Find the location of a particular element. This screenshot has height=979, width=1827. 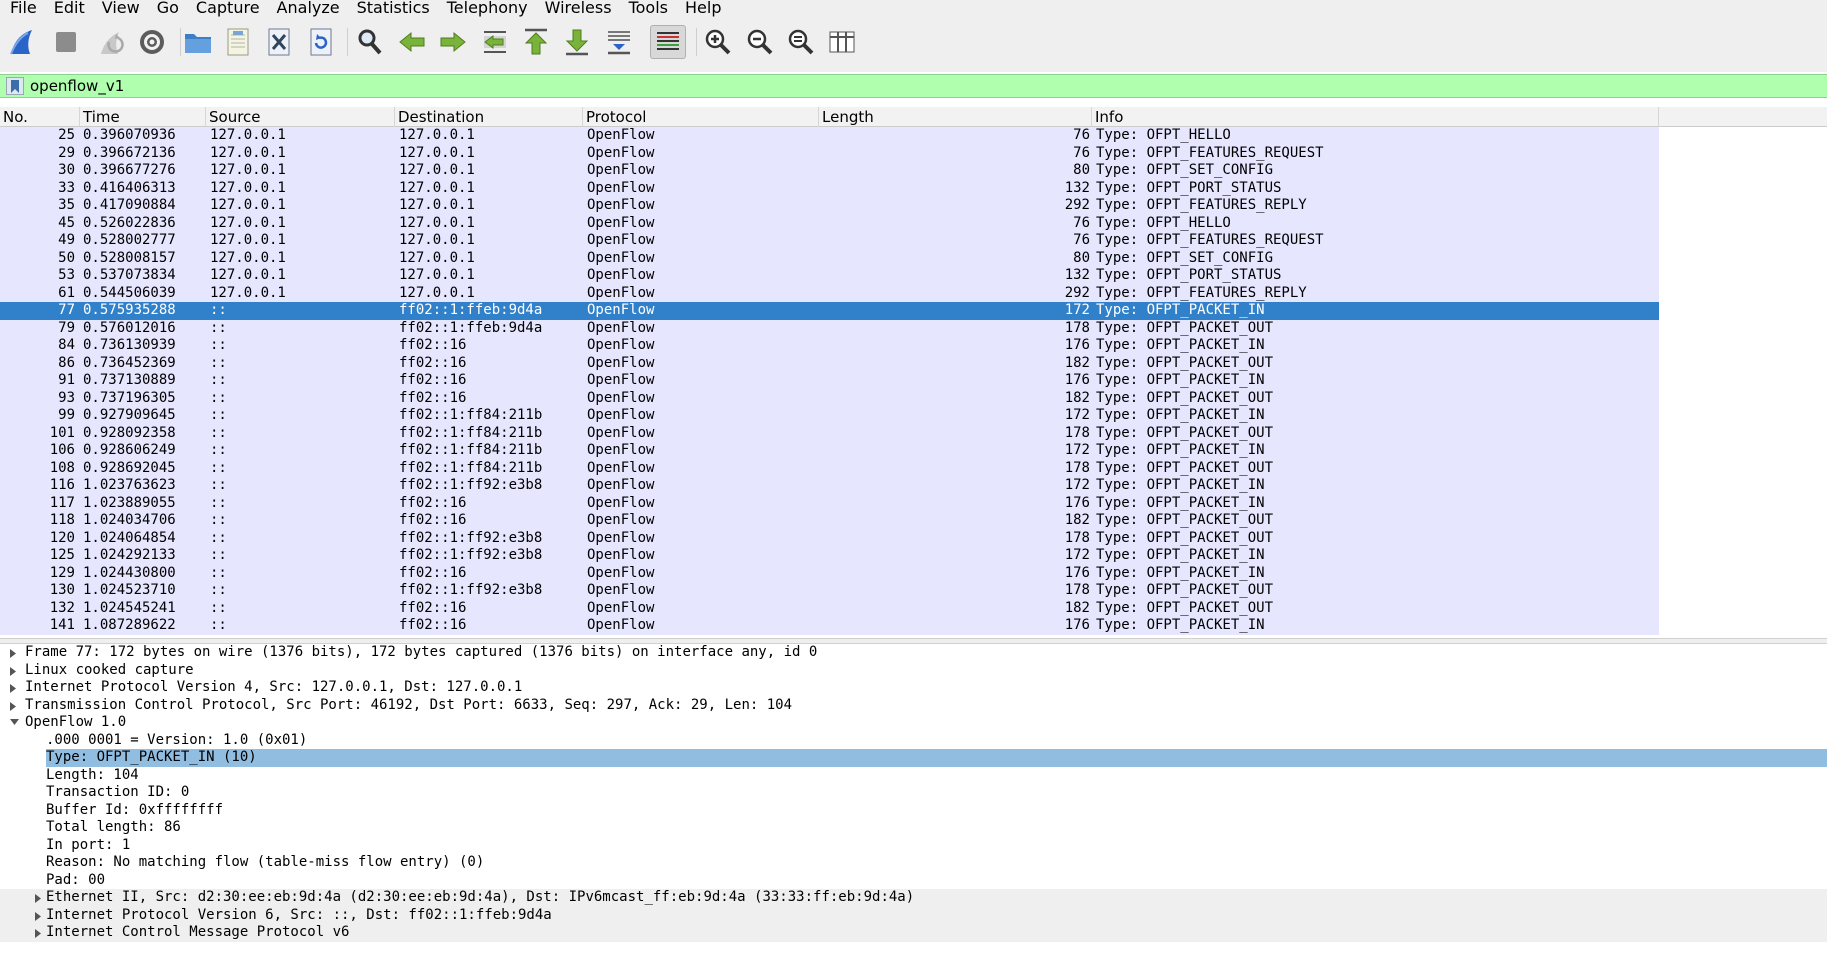

go-last-icon is located at coordinates (577, 42).